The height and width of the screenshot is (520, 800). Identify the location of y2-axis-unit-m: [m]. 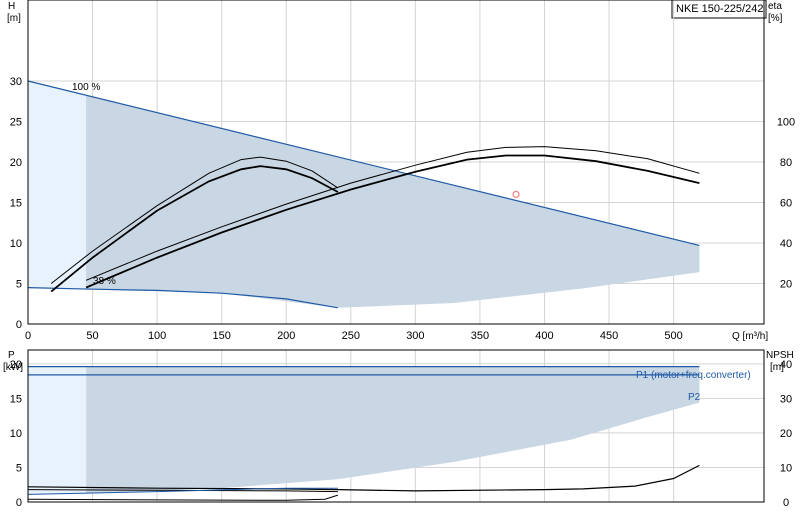
(777, 367).